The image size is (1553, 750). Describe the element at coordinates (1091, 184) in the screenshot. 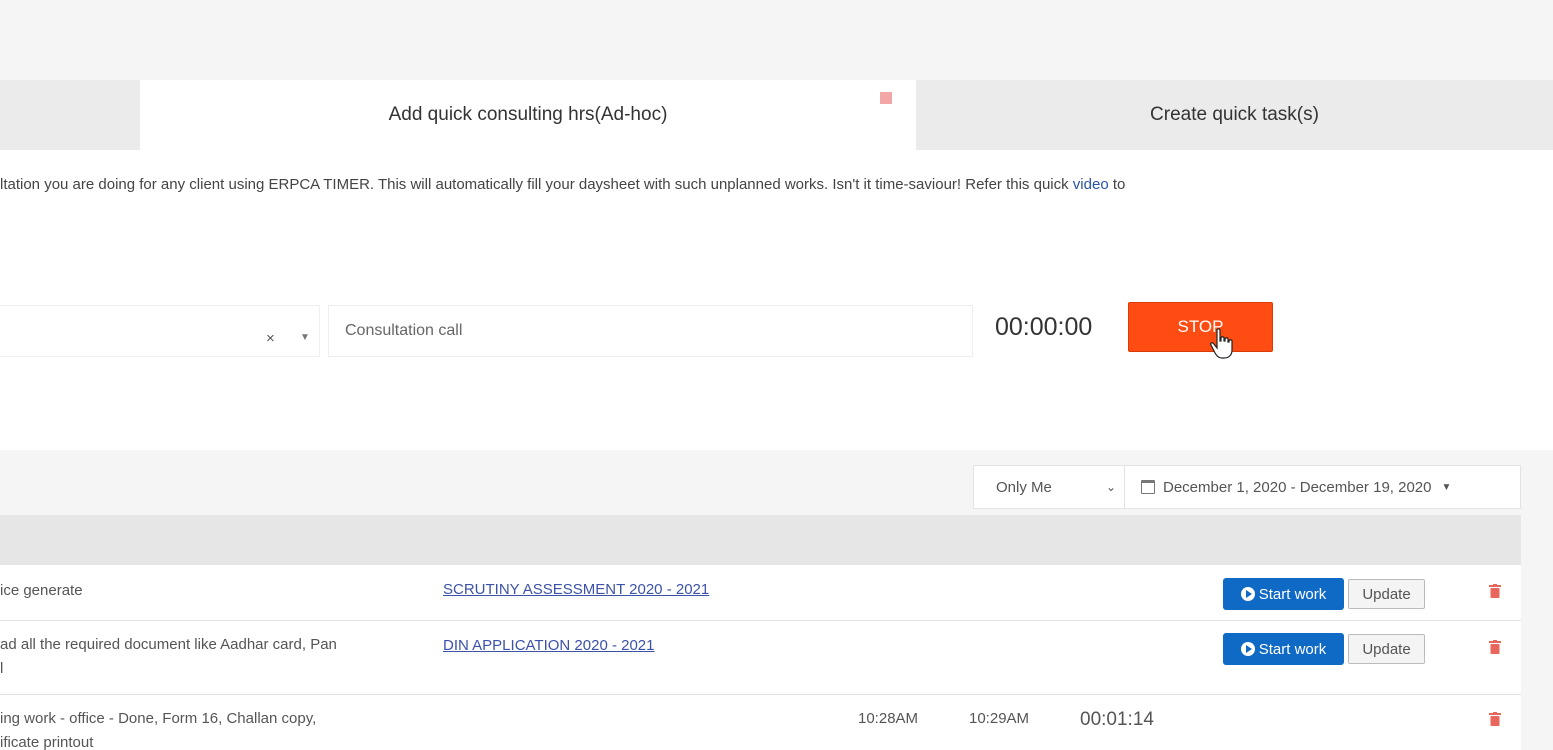

I see `video-link: video` at that location.